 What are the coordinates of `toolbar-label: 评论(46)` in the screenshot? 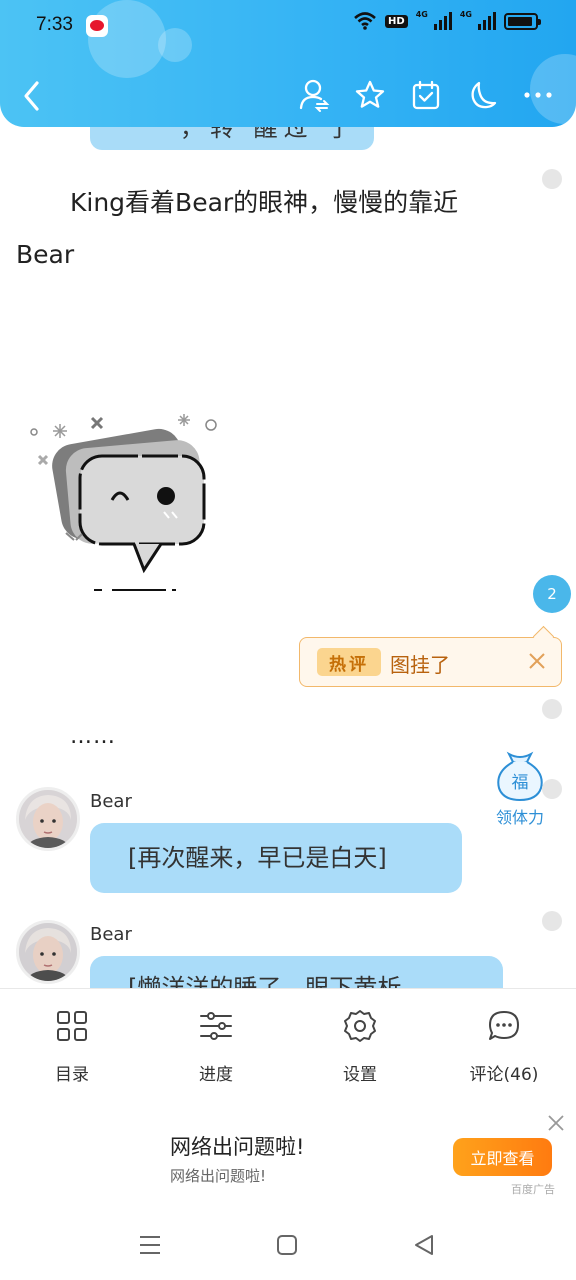 It's located at (504, 1075).